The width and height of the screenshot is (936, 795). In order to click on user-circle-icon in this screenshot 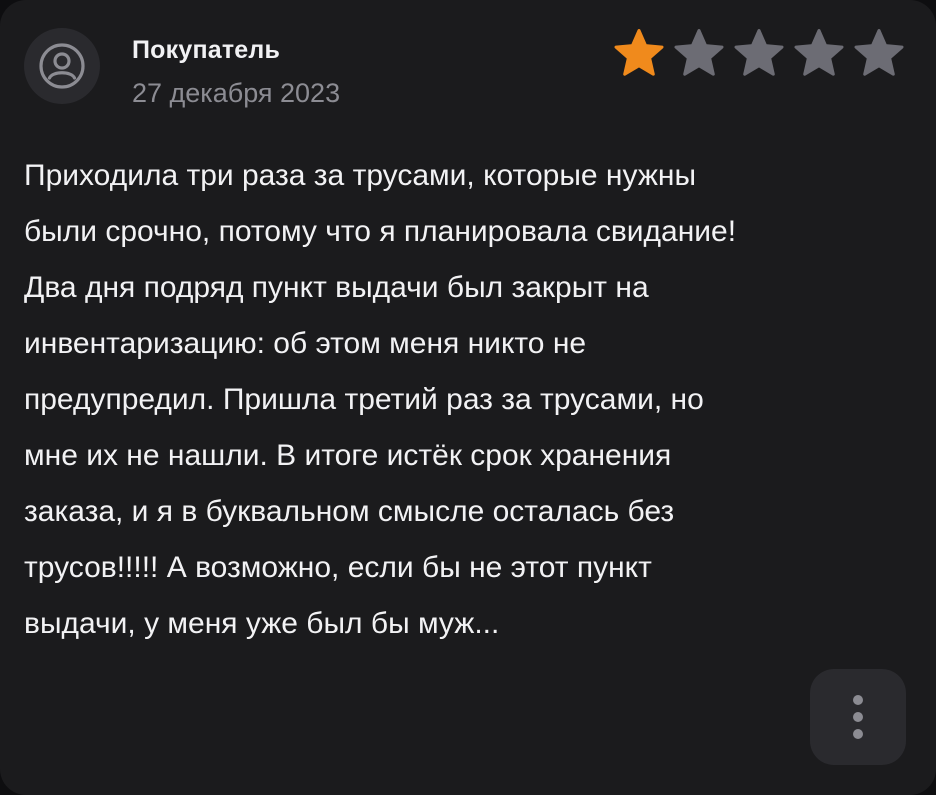, I will do `click(62, 66)`.